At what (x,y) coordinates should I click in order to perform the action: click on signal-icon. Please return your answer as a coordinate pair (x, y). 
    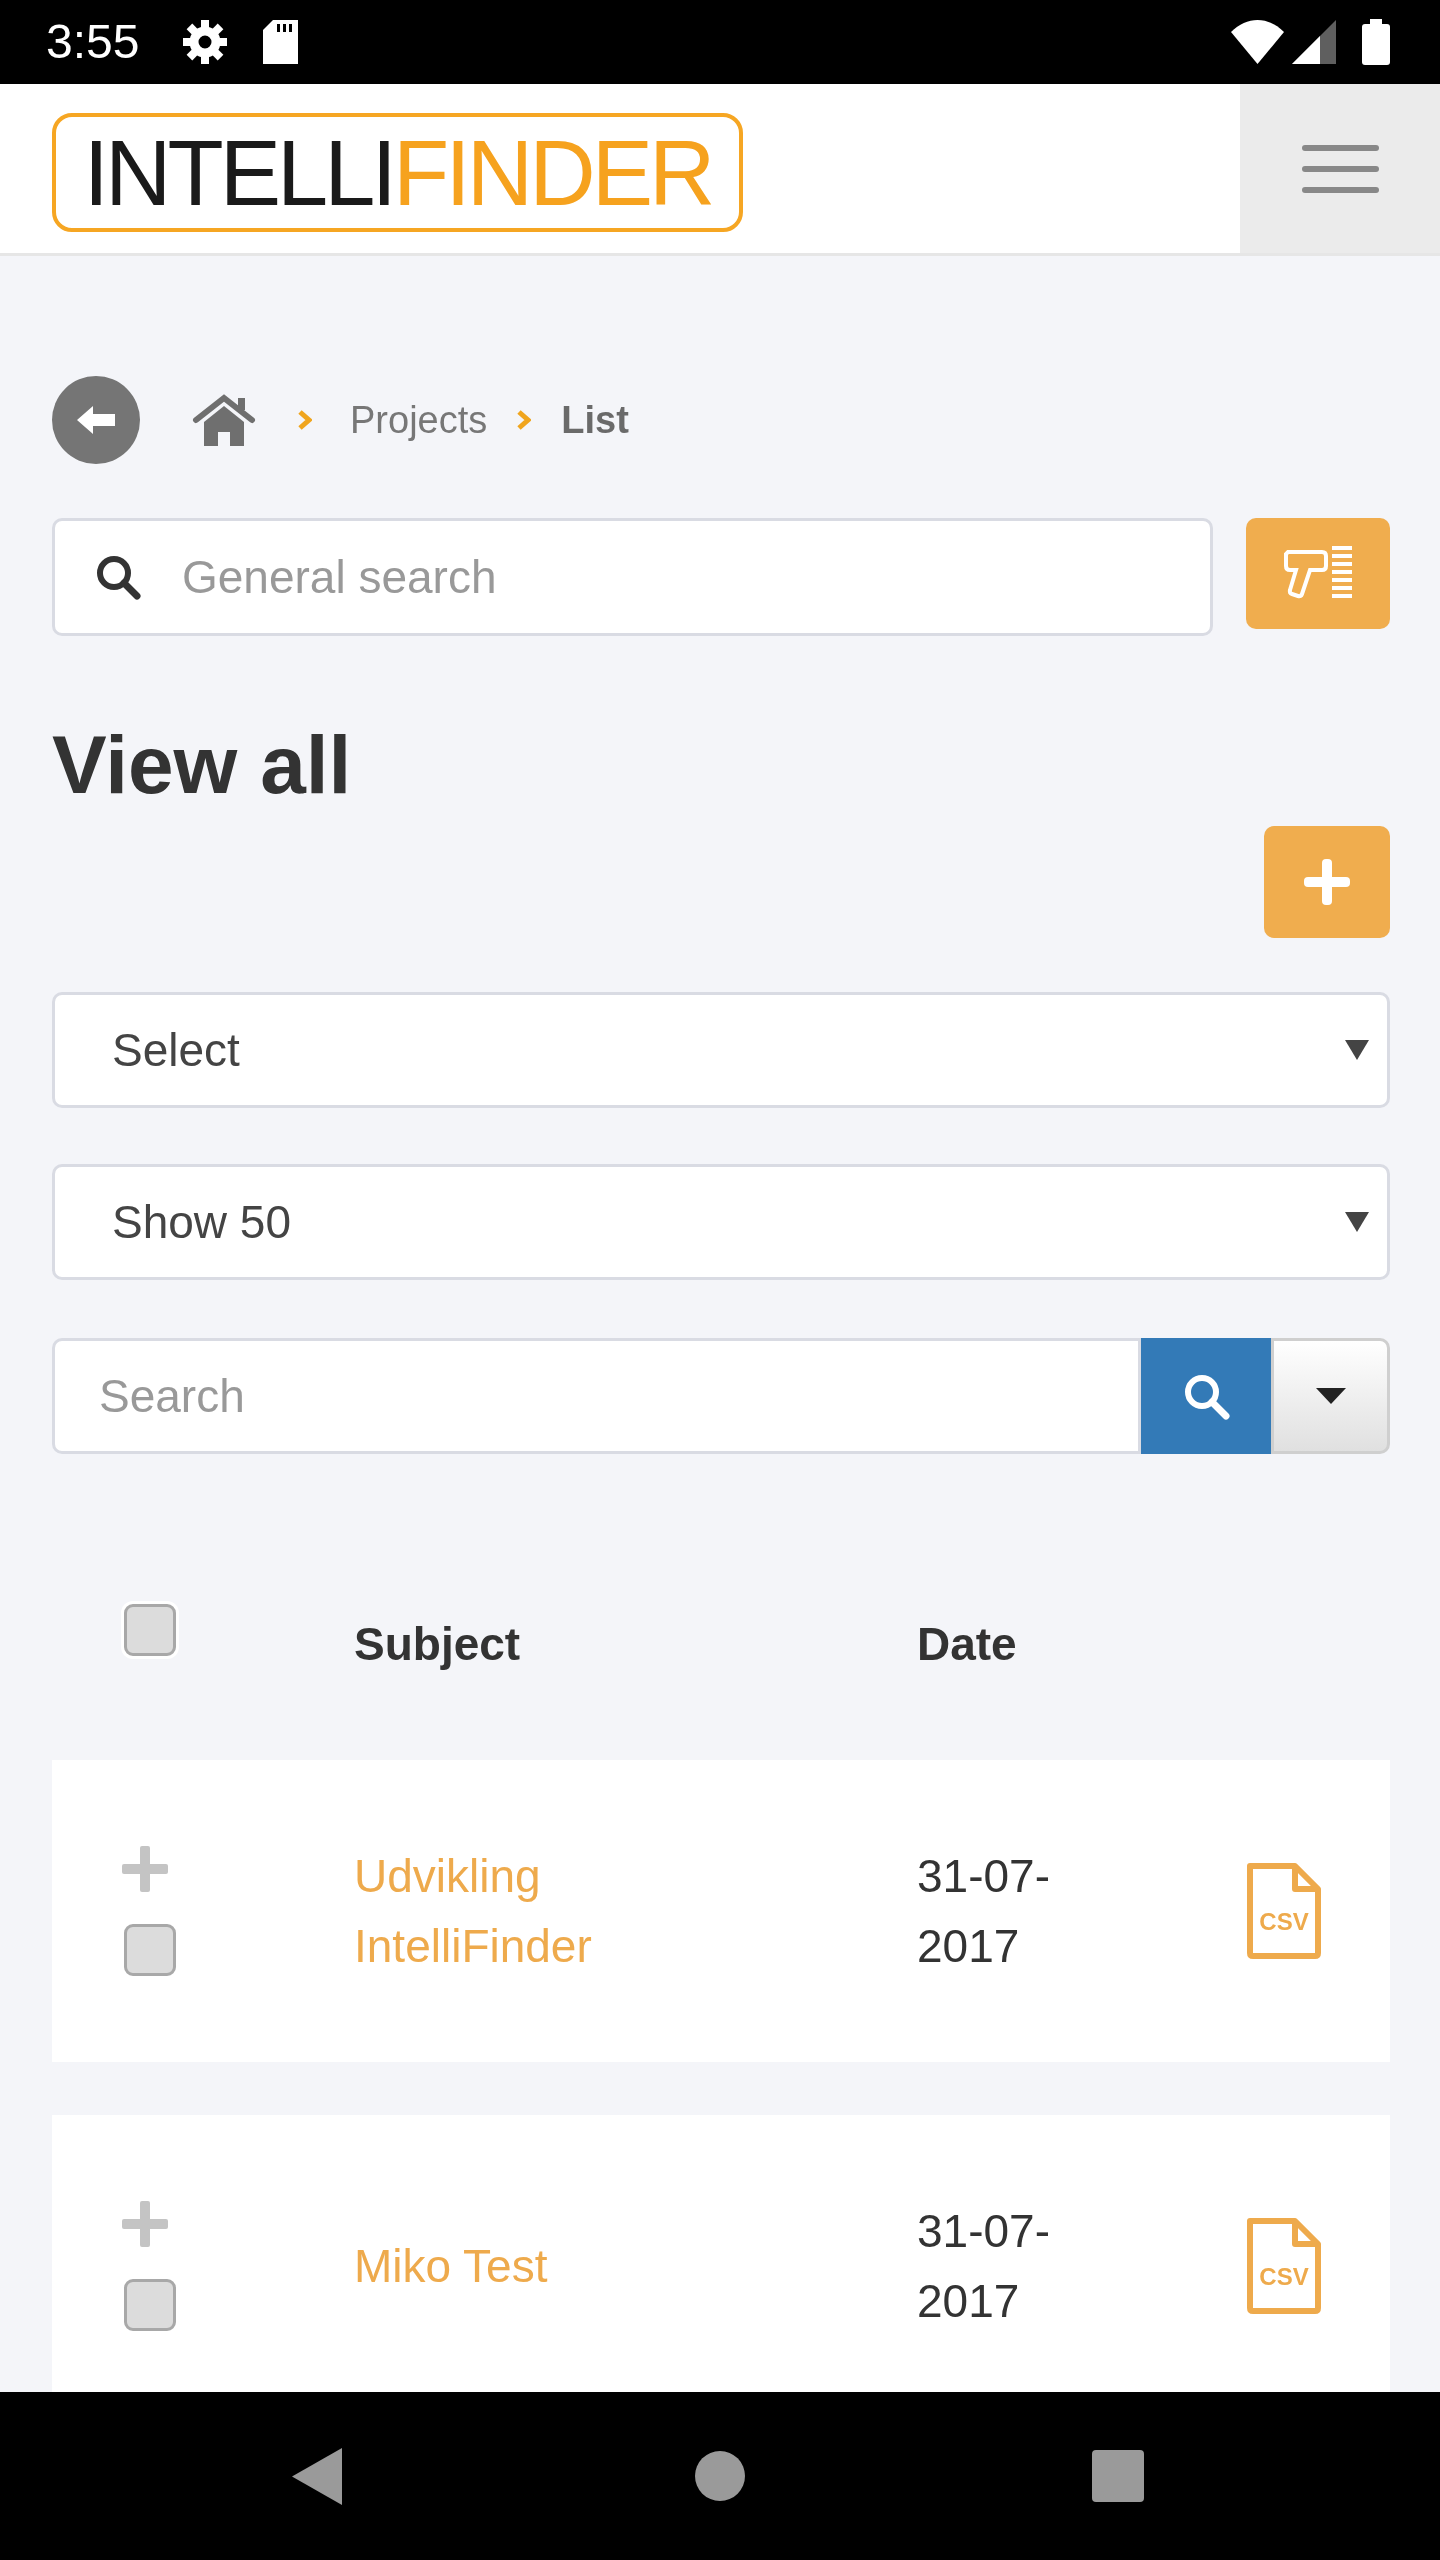
    Looking at the image, I should click on (1314, 42).